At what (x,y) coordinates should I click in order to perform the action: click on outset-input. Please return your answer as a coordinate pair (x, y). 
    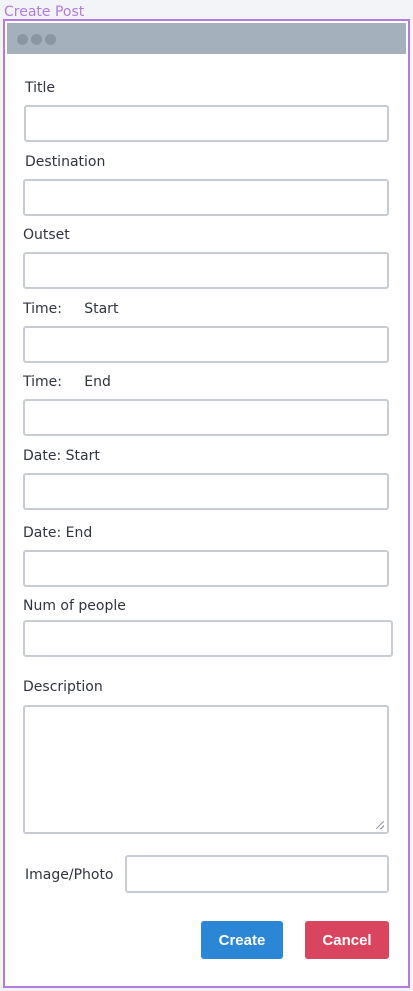
    Looking at the image, I should click on (206, 270).